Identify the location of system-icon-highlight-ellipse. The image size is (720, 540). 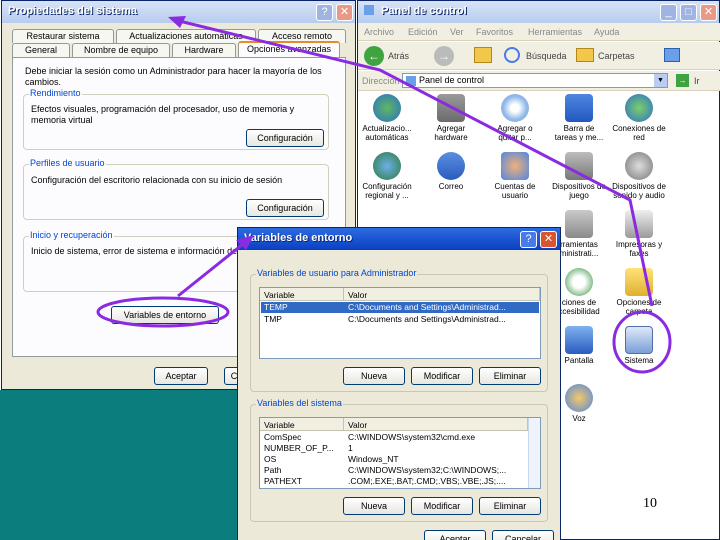
(642, 342).